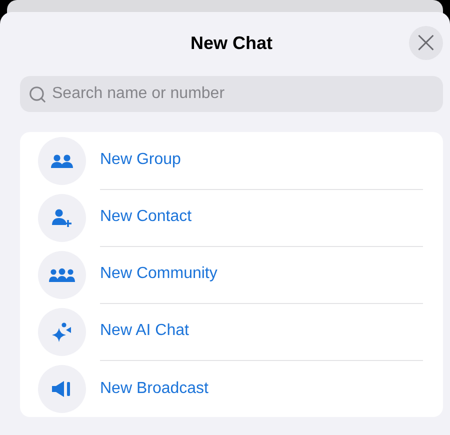 Image resolution: width=450 pixels, height=435 pixels. What do you see at coordinates (261, 217) in the screenshot?
I see `action-item: New Contact` at bounding box center [261, 217].